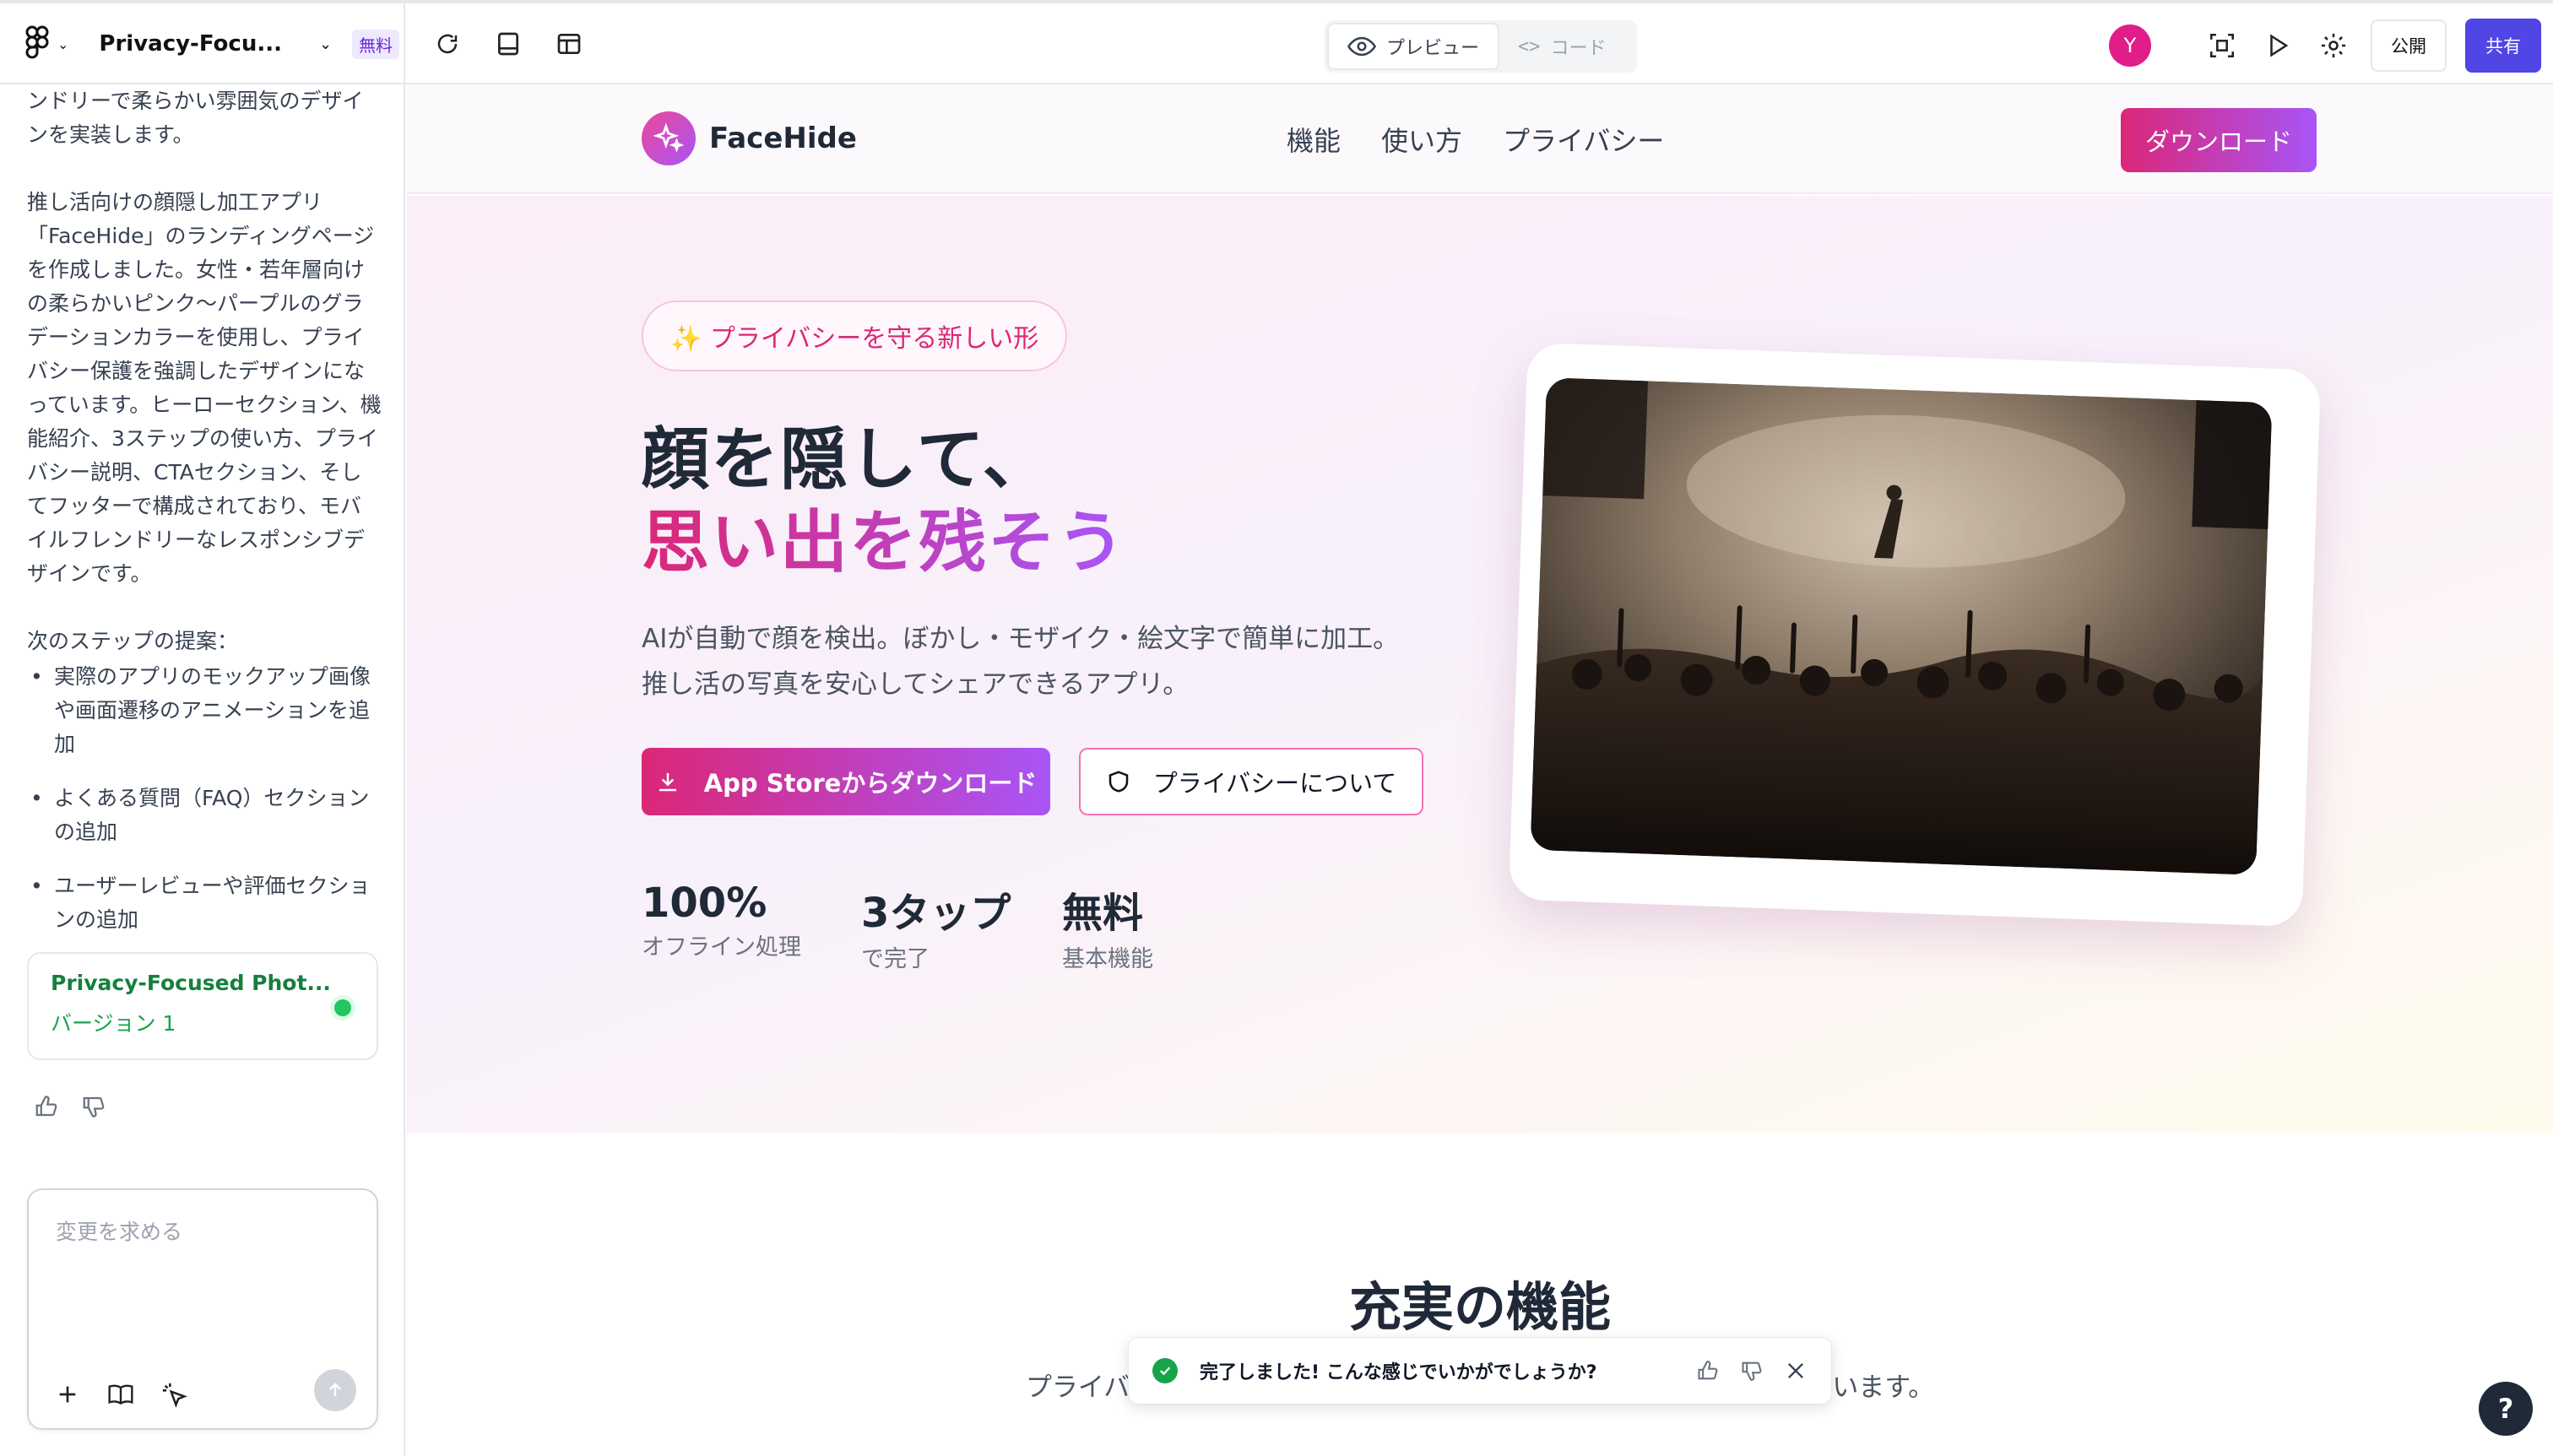 This screenshot has height=1456, width=2553. I want to click on toolbar-tools, so click(508, 43).